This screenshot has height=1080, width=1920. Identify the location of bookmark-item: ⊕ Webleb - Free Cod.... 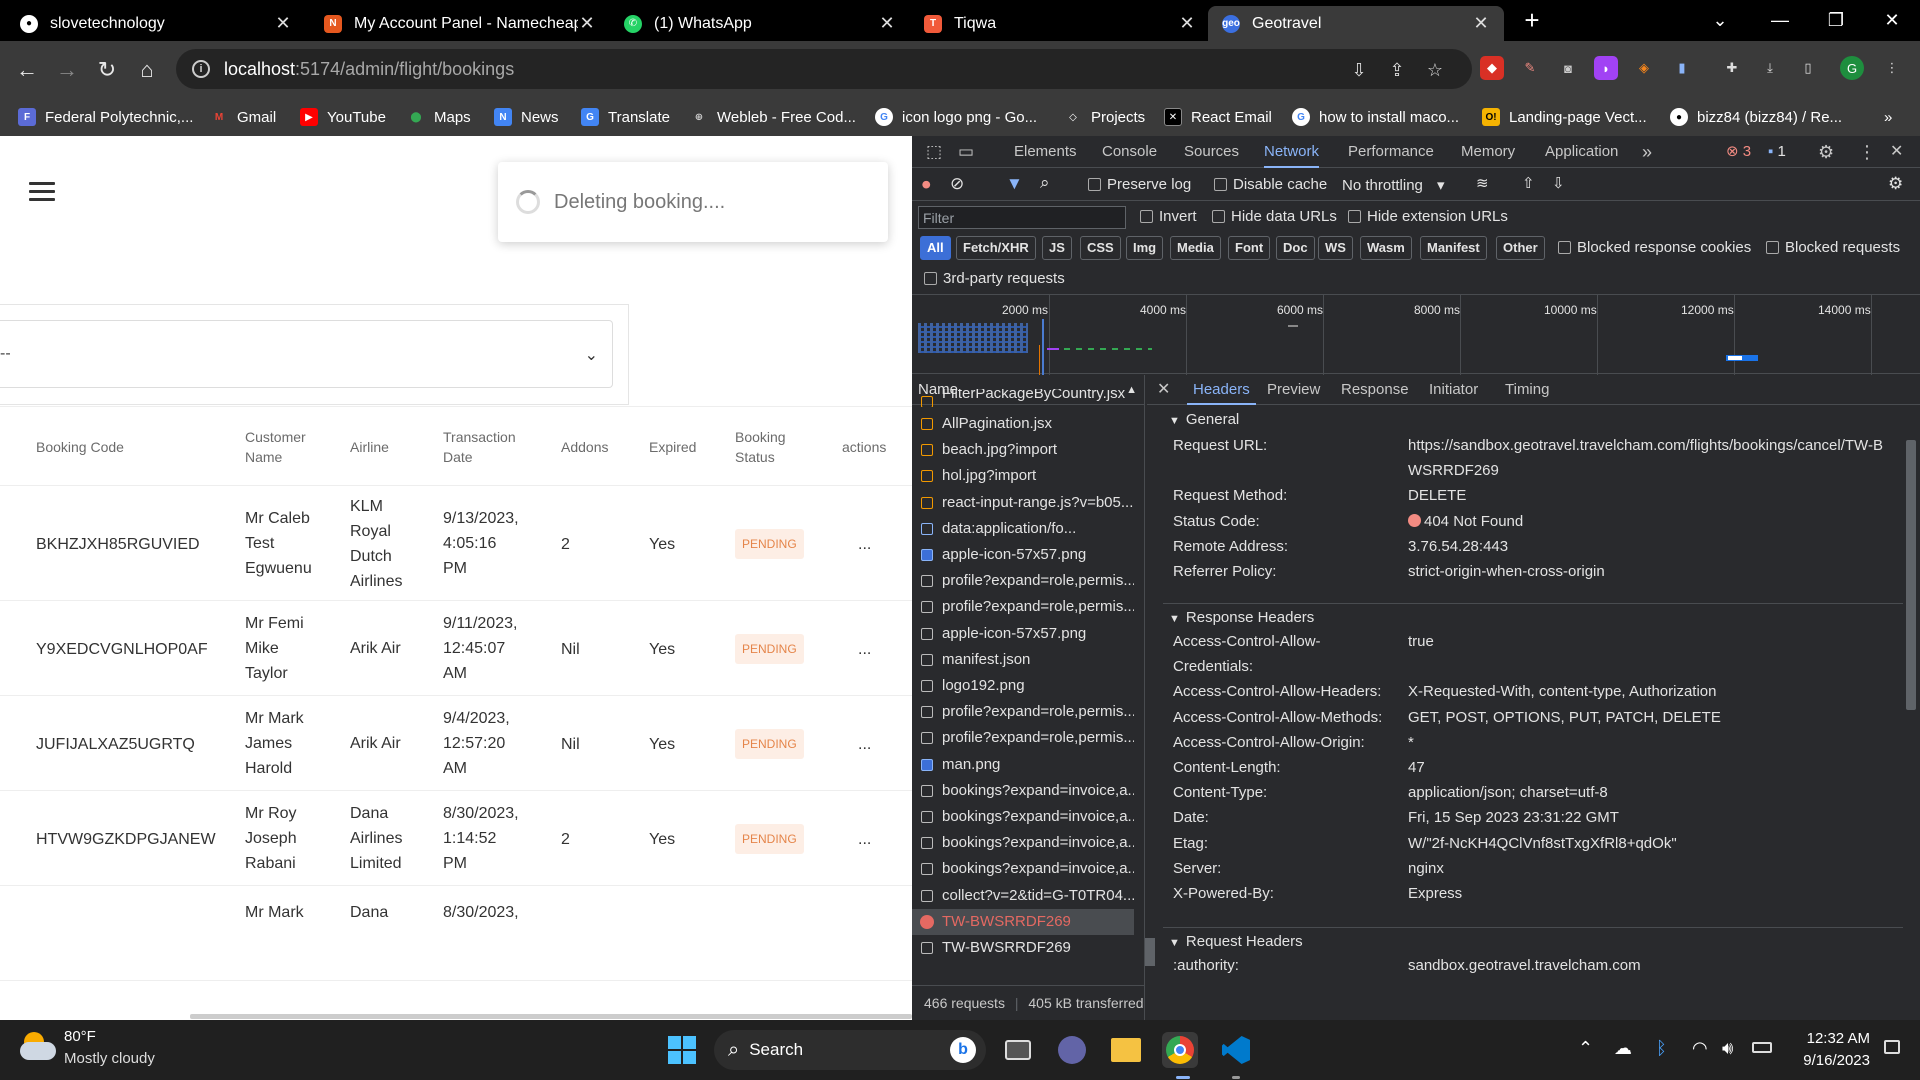
(773, 117).